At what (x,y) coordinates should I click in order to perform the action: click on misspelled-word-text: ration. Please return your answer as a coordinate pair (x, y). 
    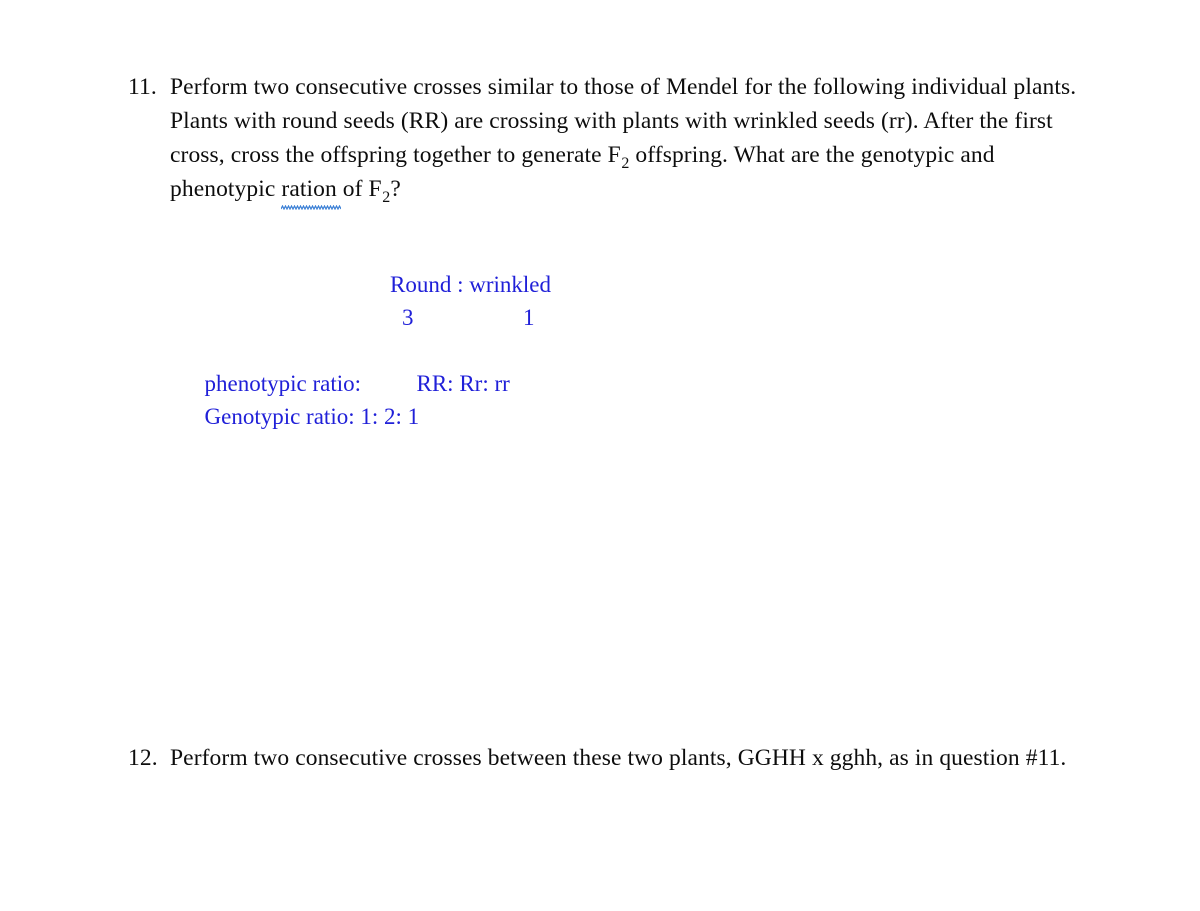
    Looking at the image, I should click on (309, 189).